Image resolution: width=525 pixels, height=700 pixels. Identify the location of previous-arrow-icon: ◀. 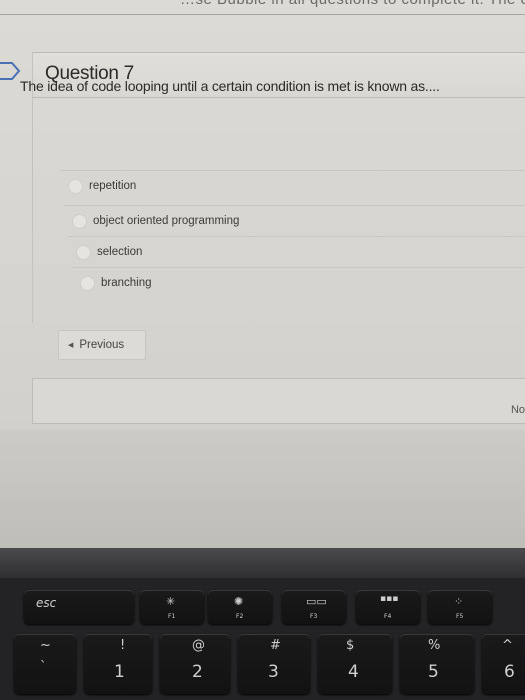
(71, 345).